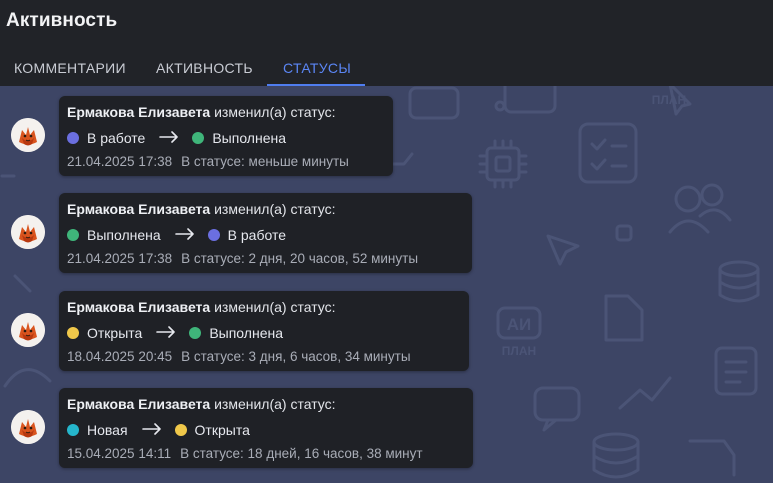 This screenshot has height=483, width=773. I want to click on tab-bar: КОММЕНТАРИИ АКТИВНОСТЬ СТАТУСЫ, so click(386, 69).